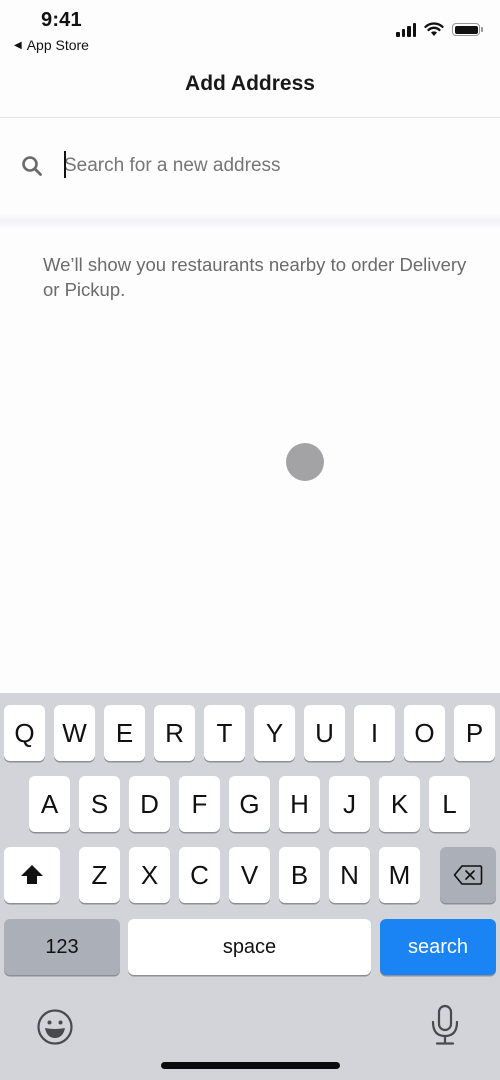  Describe the element at coordinates (99, 804) in the screenshot. I see `key-s: S` at that location.